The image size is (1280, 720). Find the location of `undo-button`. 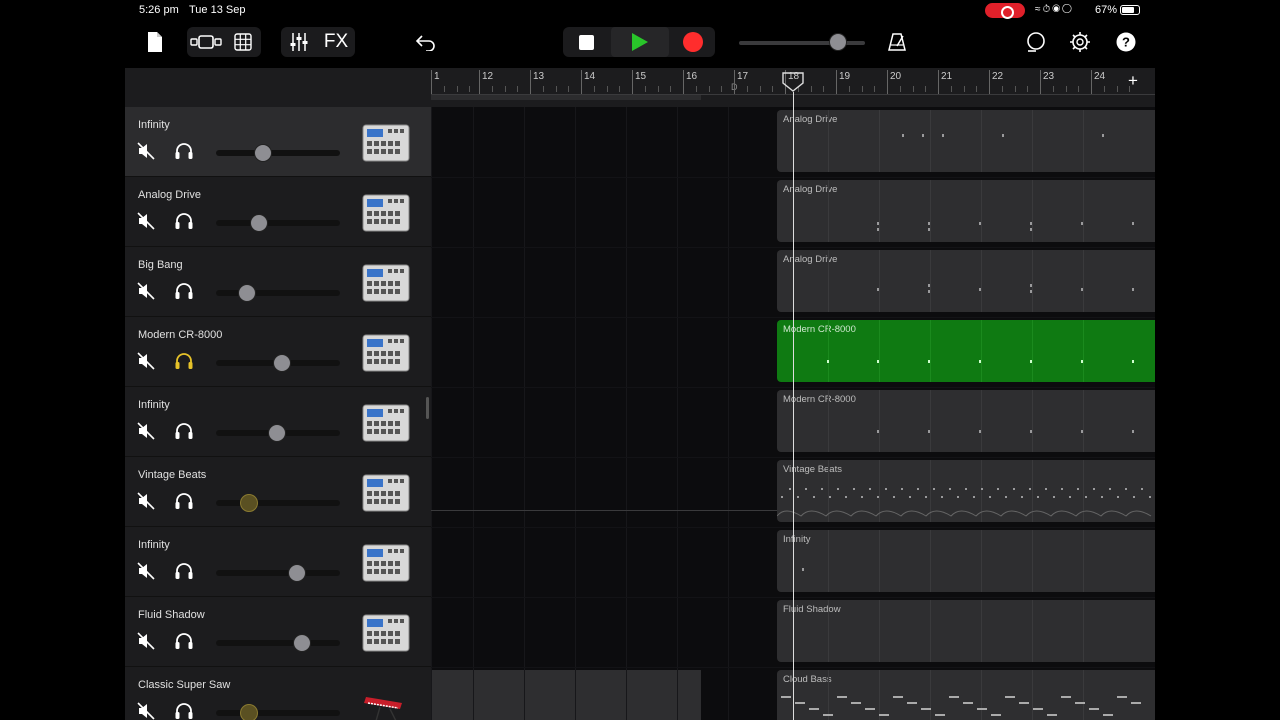

undo-button is located at coordinates (426, 42).